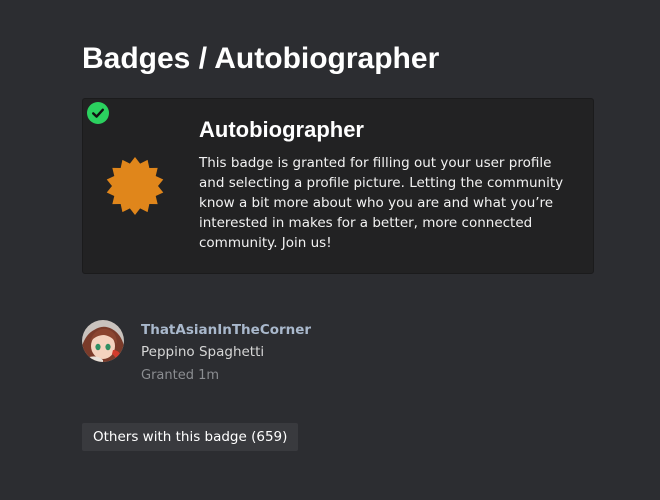 The width and height of the screenshot is (660, 500). I want to click on avatar, so click(103, 341).